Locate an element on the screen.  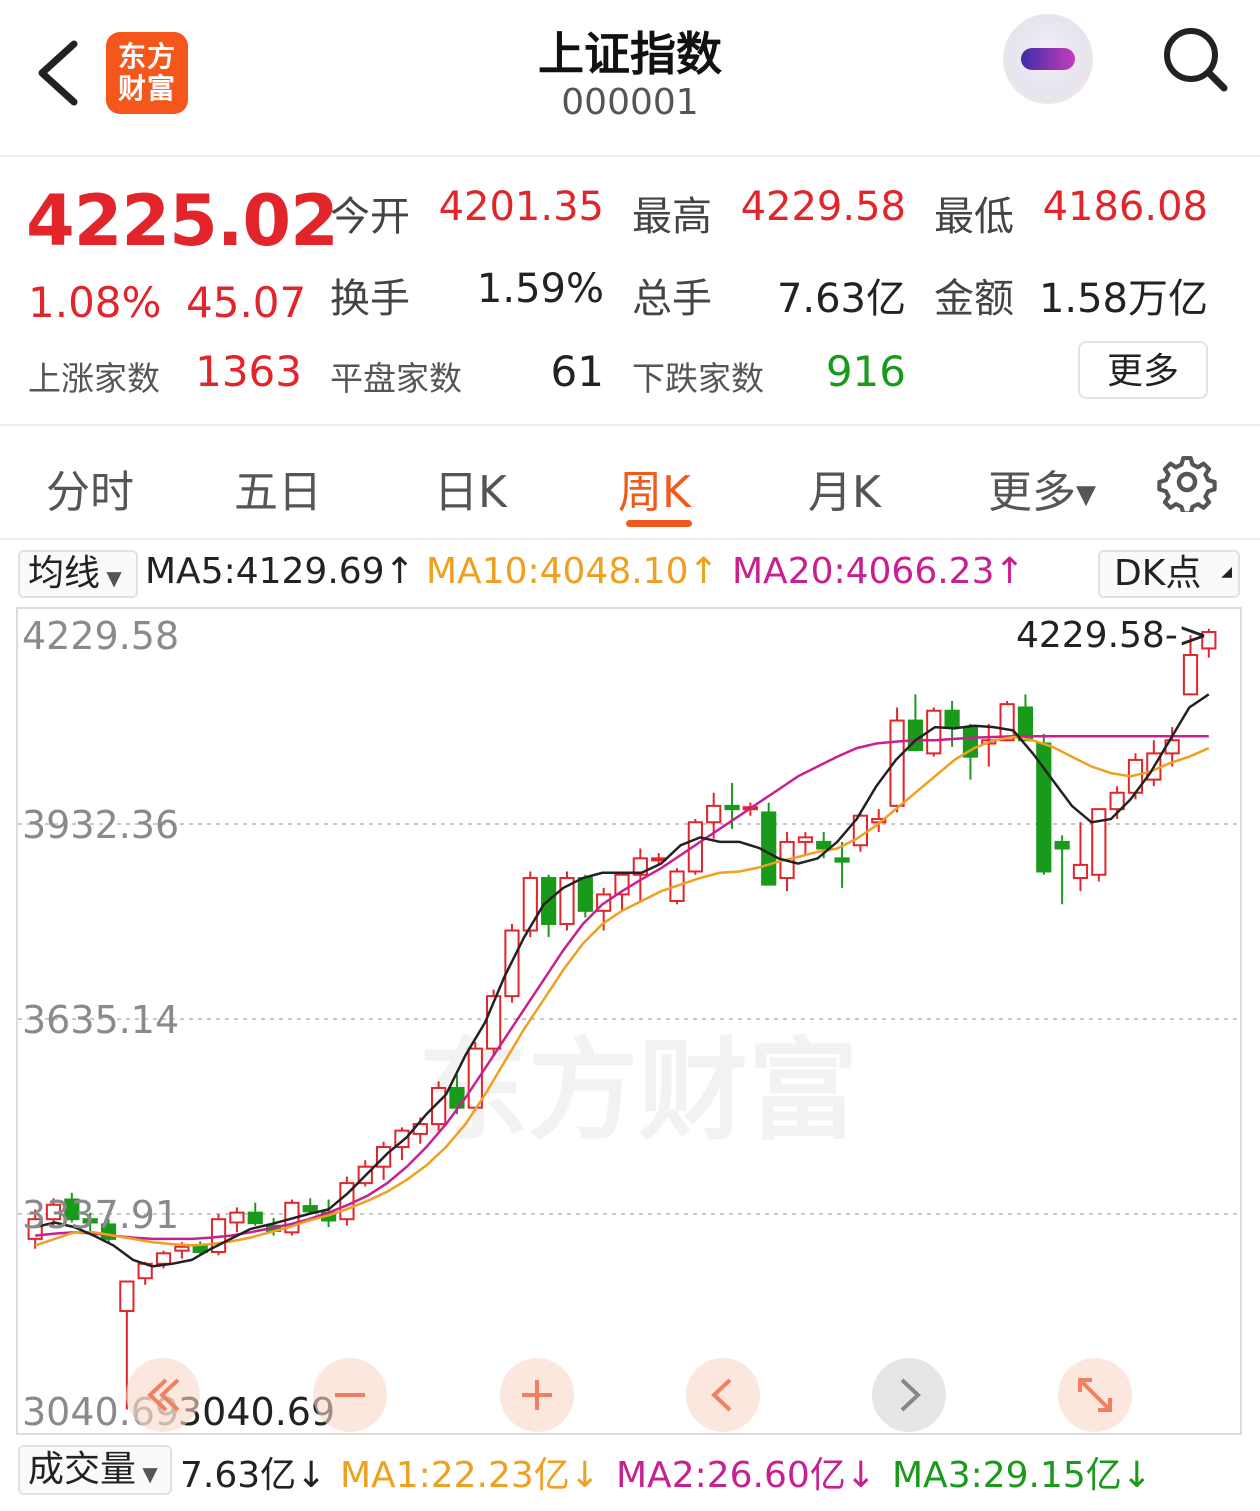
dk-point-label: DK点 is located at coordinates (1158, 573).